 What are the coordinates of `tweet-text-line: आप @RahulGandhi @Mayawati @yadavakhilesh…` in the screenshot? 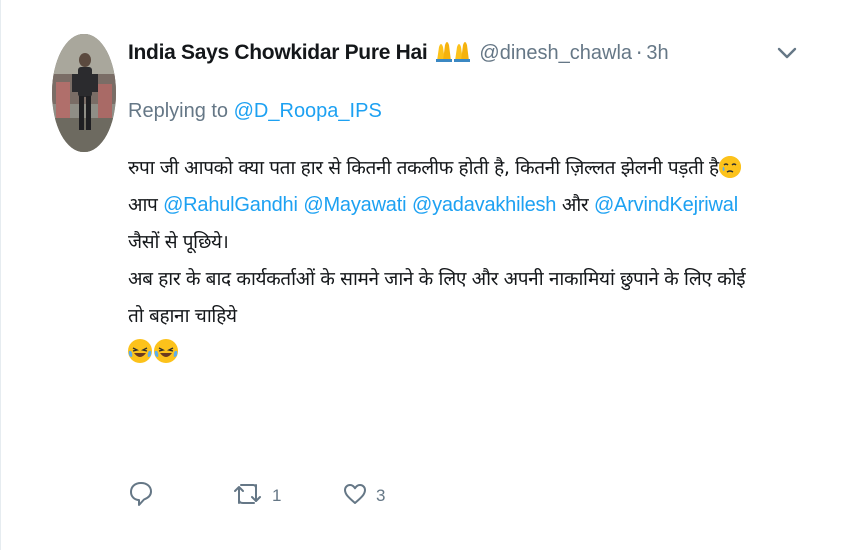 It's located at (468, 205).